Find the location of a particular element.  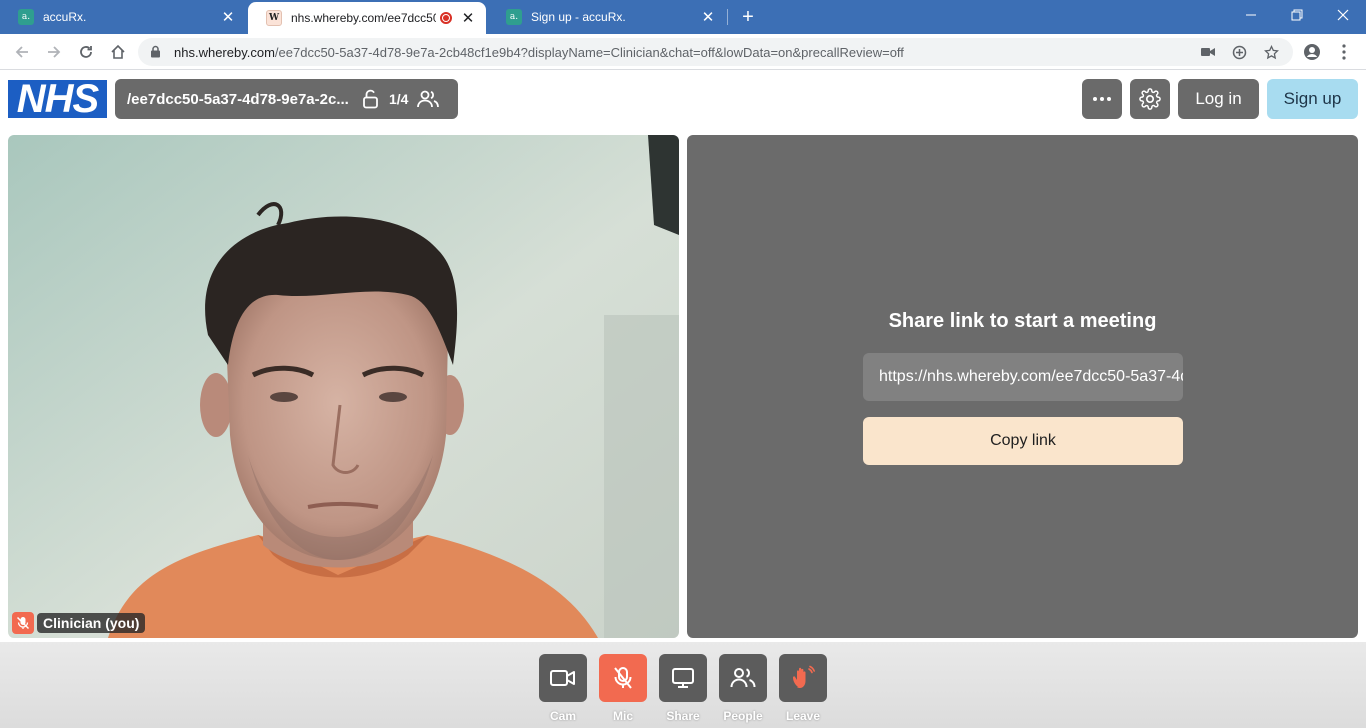

cam-control: Cam is located at coordinates (563, 688).